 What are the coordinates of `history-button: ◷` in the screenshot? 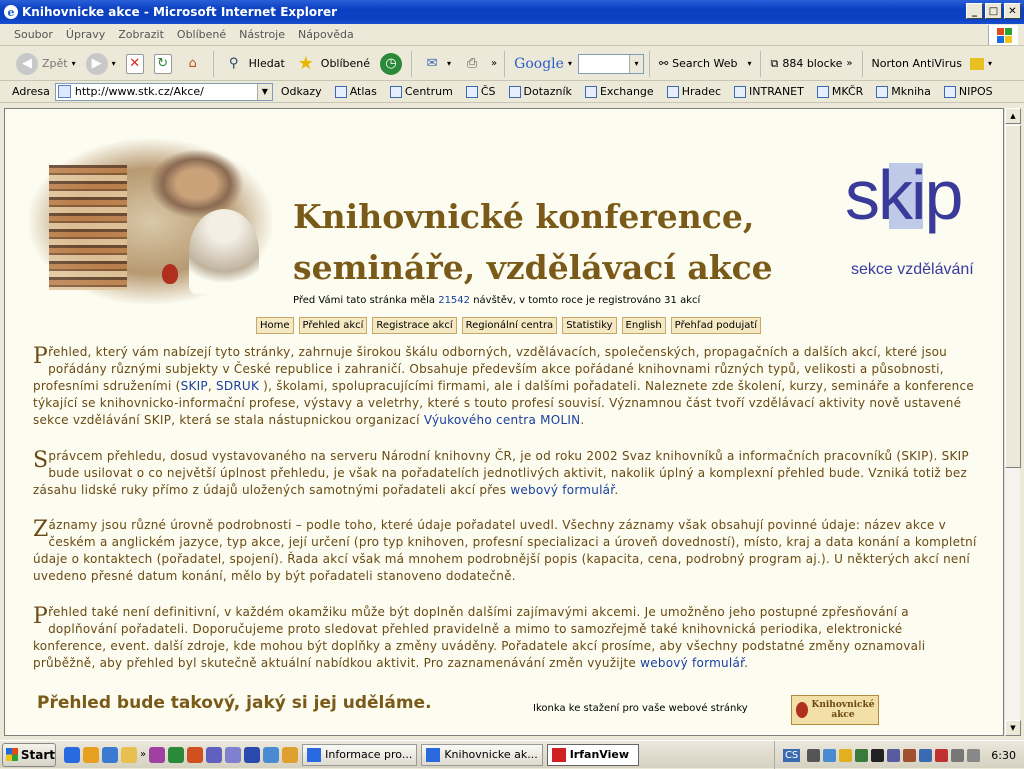 It's located at (391, 64).